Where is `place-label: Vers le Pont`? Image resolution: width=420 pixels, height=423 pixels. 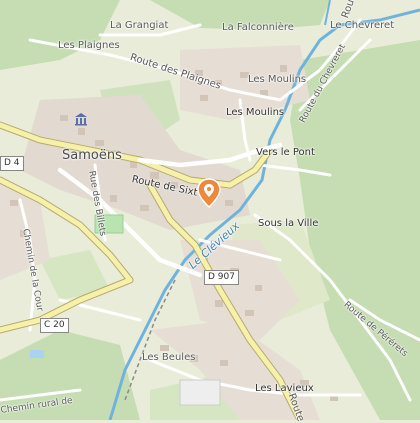
place-label: Vers le Pont is located at coordinates (285, 152).